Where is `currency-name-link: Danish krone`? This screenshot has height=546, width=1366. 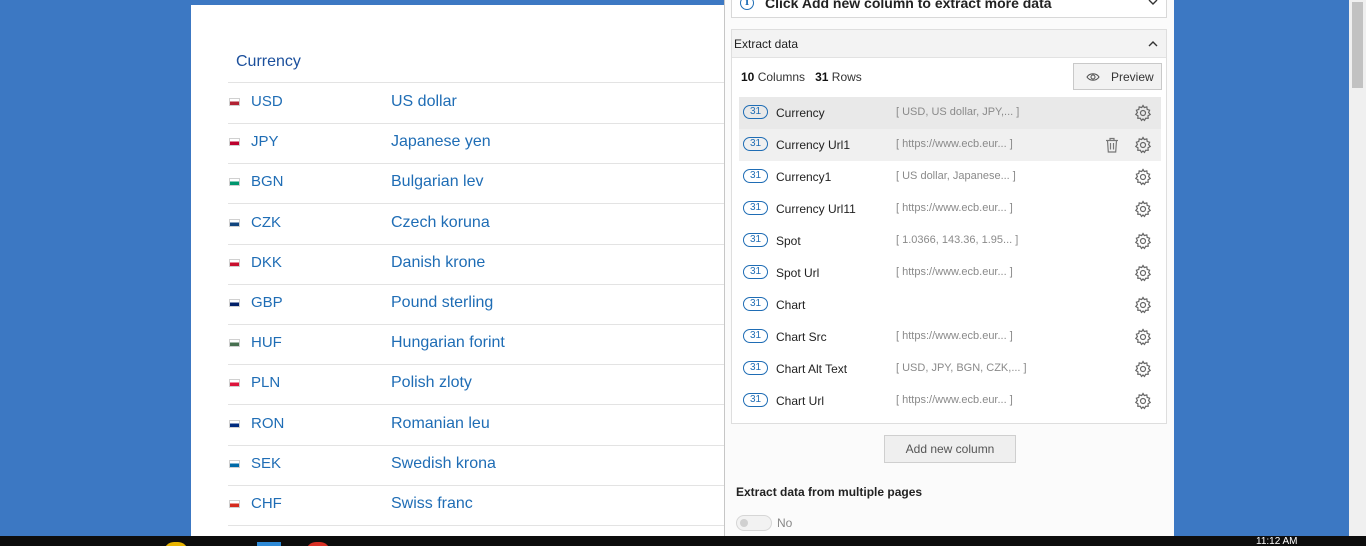 currency-name-link: Danish krone is located at coordinates (438, 263).